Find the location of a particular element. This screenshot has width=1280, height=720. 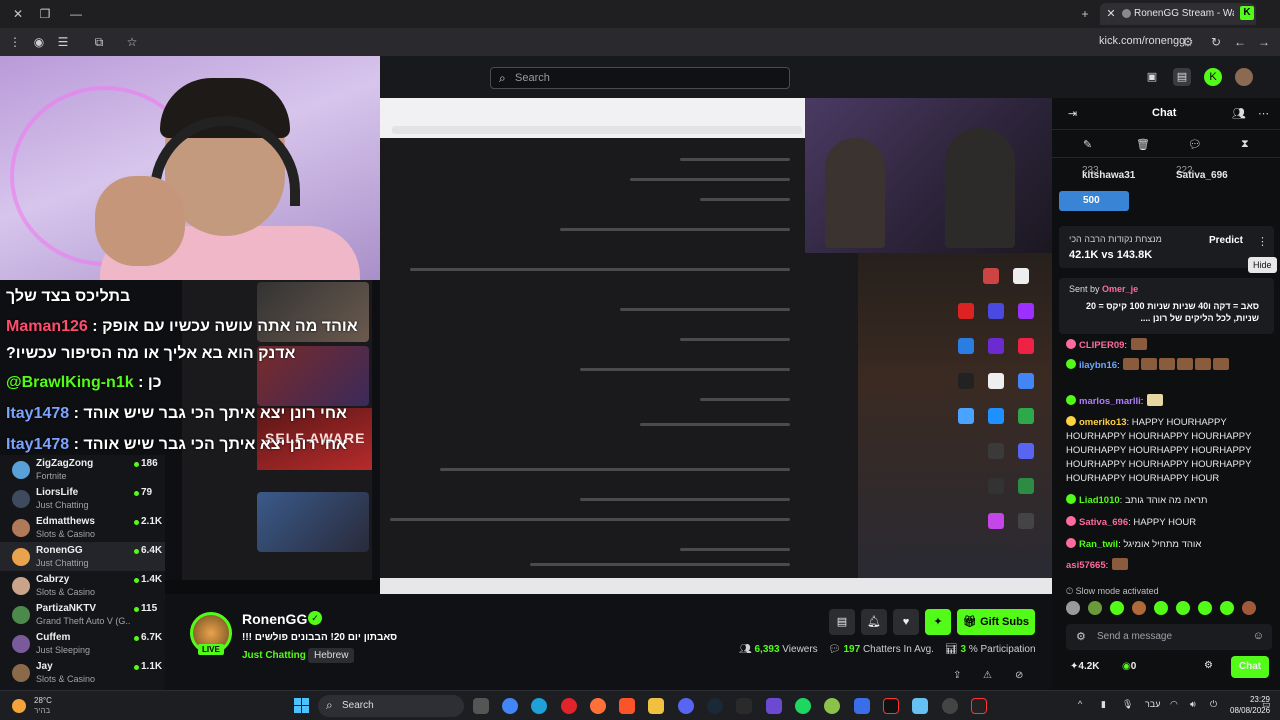

spotify-icon is located at coordinates (803, 706).